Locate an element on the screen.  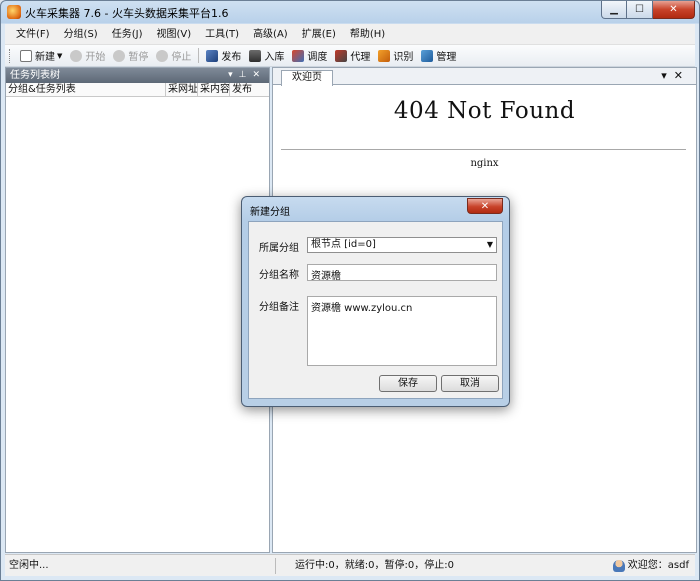
tab-close-icon: ✕ is located at coordinates (682, 75).